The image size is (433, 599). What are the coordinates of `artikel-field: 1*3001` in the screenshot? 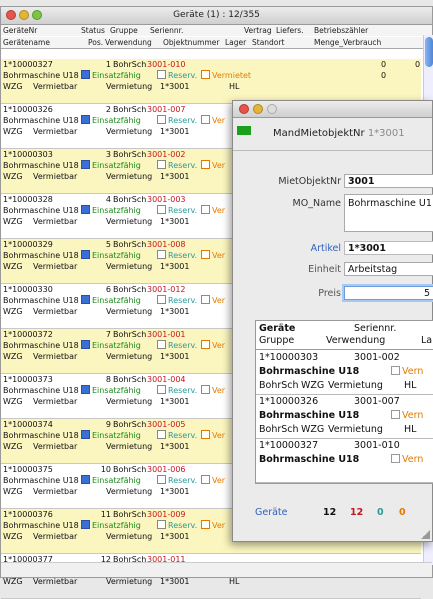 It's located at (388, 248).